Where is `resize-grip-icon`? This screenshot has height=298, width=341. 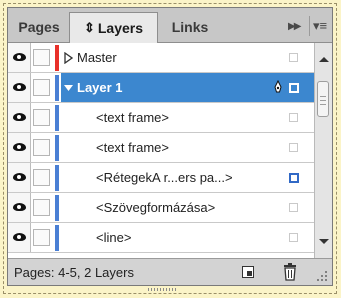 resize-grip-icon is located at coordinates (322, 276).